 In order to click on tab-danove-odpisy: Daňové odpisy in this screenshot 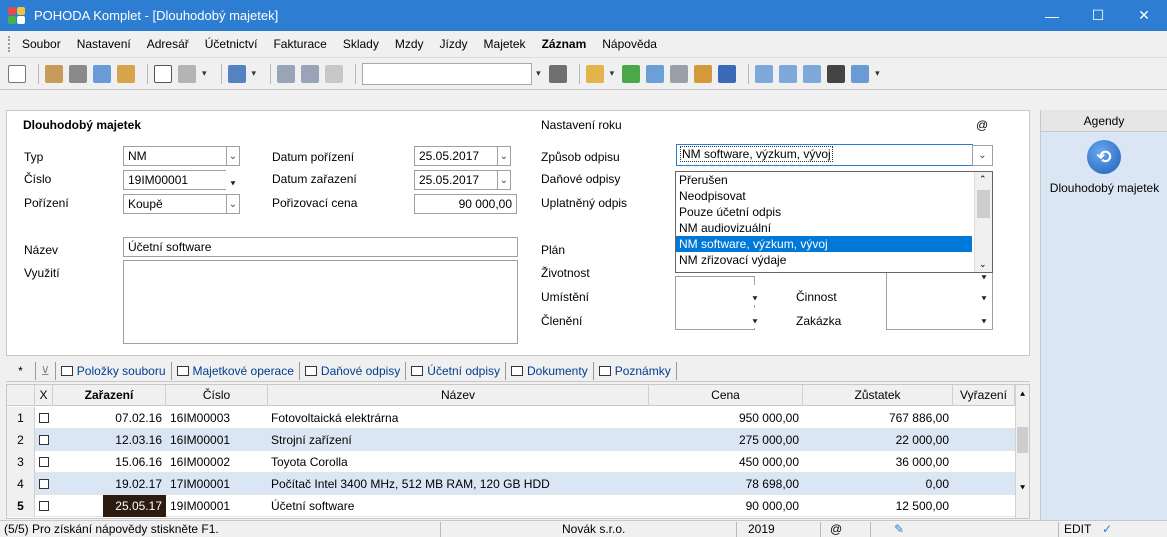, I will do `click(353, 370)`.